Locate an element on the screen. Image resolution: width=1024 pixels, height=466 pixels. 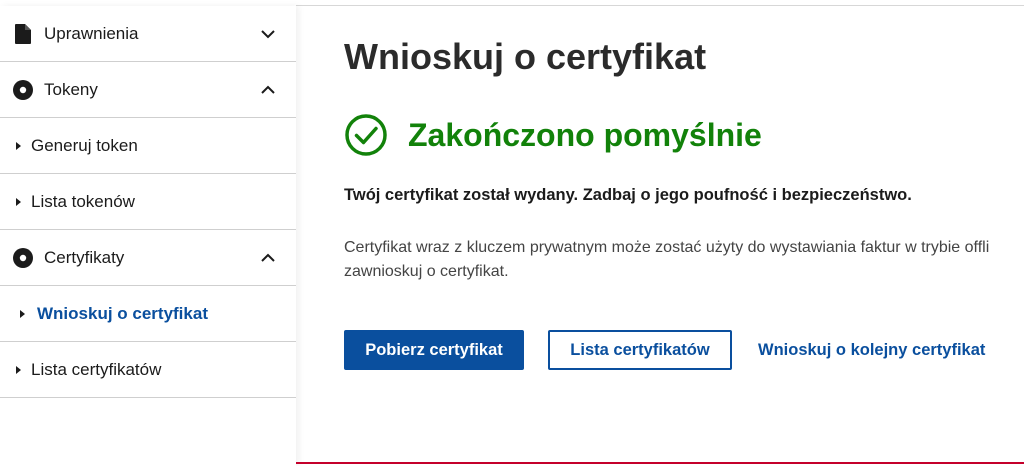
sidebar-item-label: Wnioskuj o certyfikat is located at coordinates (122, 313).